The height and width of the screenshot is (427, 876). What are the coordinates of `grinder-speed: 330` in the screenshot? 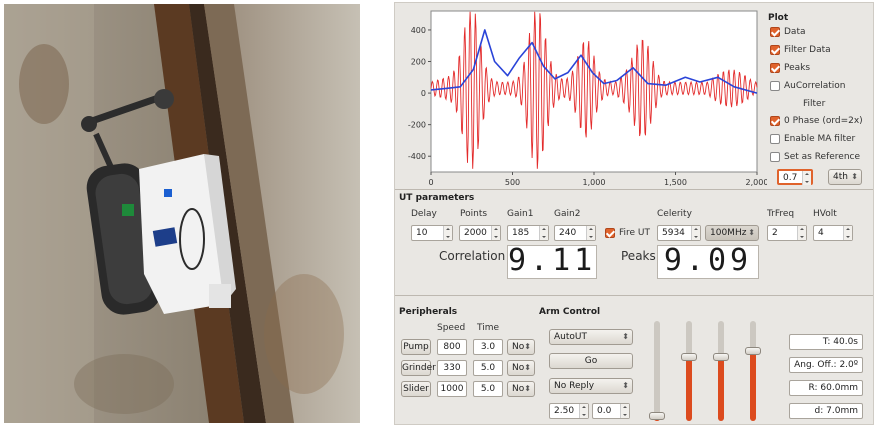 It's located at (452, 368).